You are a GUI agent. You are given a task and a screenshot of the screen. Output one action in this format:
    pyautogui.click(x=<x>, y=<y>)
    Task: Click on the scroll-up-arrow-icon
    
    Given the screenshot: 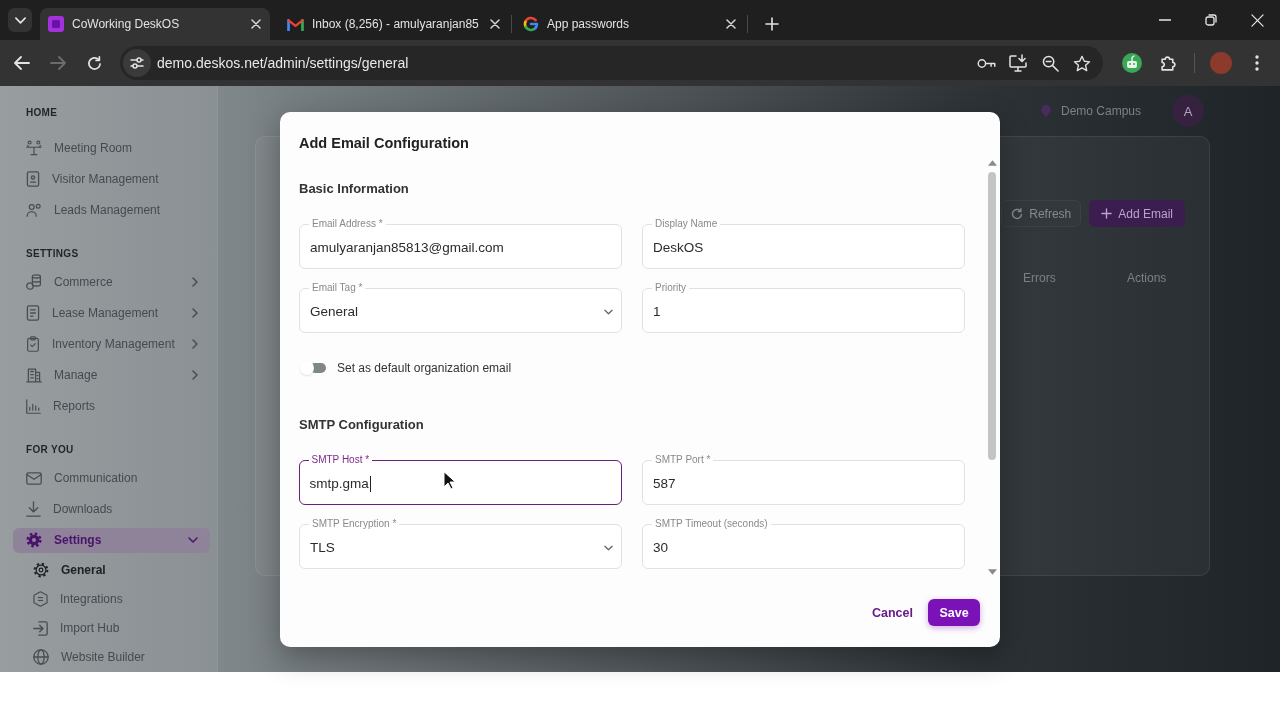 What is the action you would take?
    pyautogui.click(x=992, y=163)
    